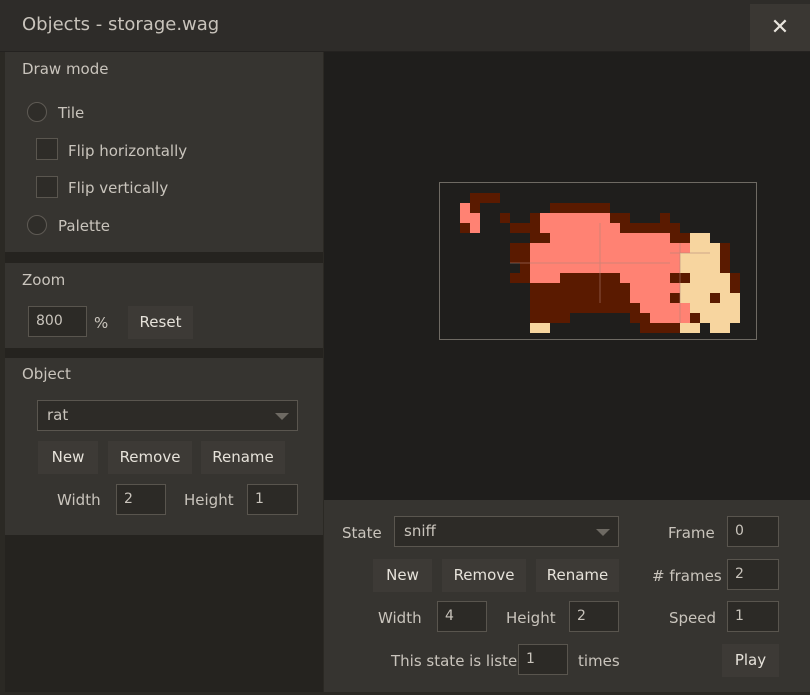 The width and height of the screenshot is (810, 695). Describe the element at coordinates (47, 149) in the screenshot. I see `flip-horizontally-checkbox` at that location.